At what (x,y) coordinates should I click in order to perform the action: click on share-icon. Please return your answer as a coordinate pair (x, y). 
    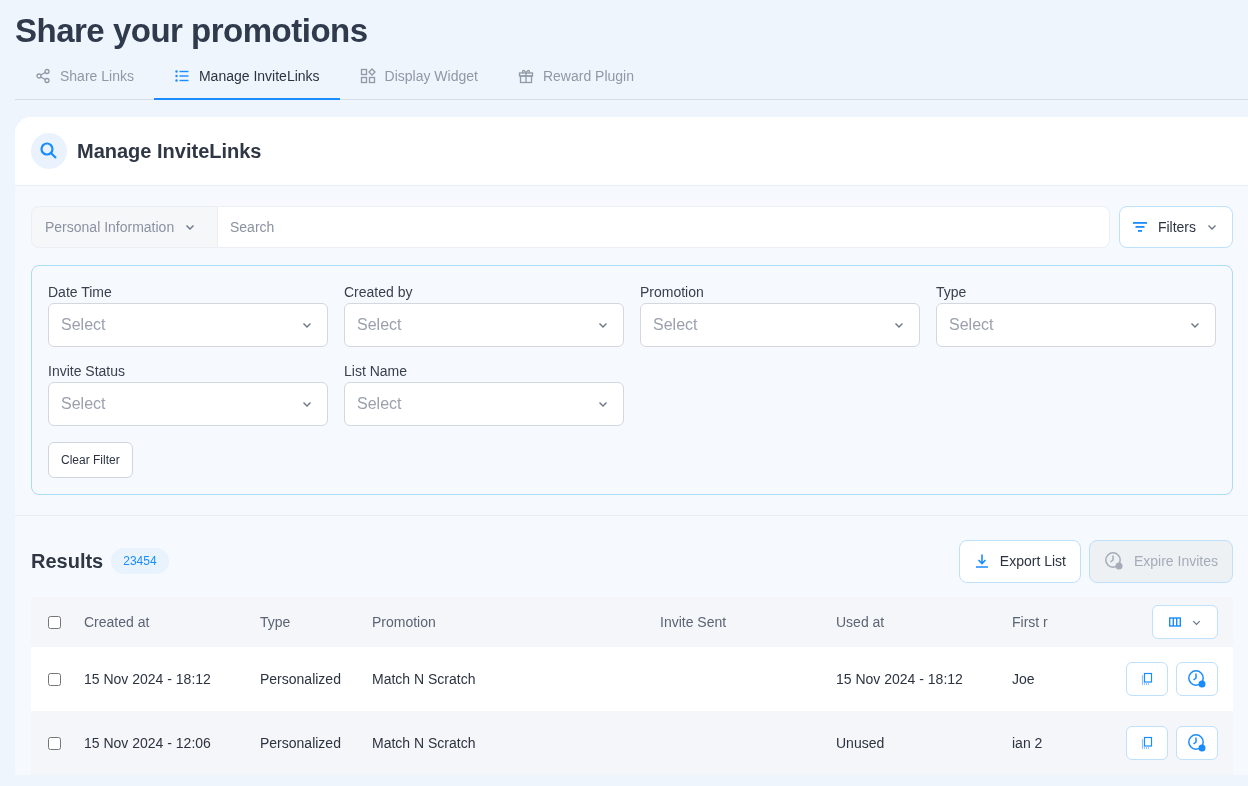
    Looking at the image, I should click on (43, 75).